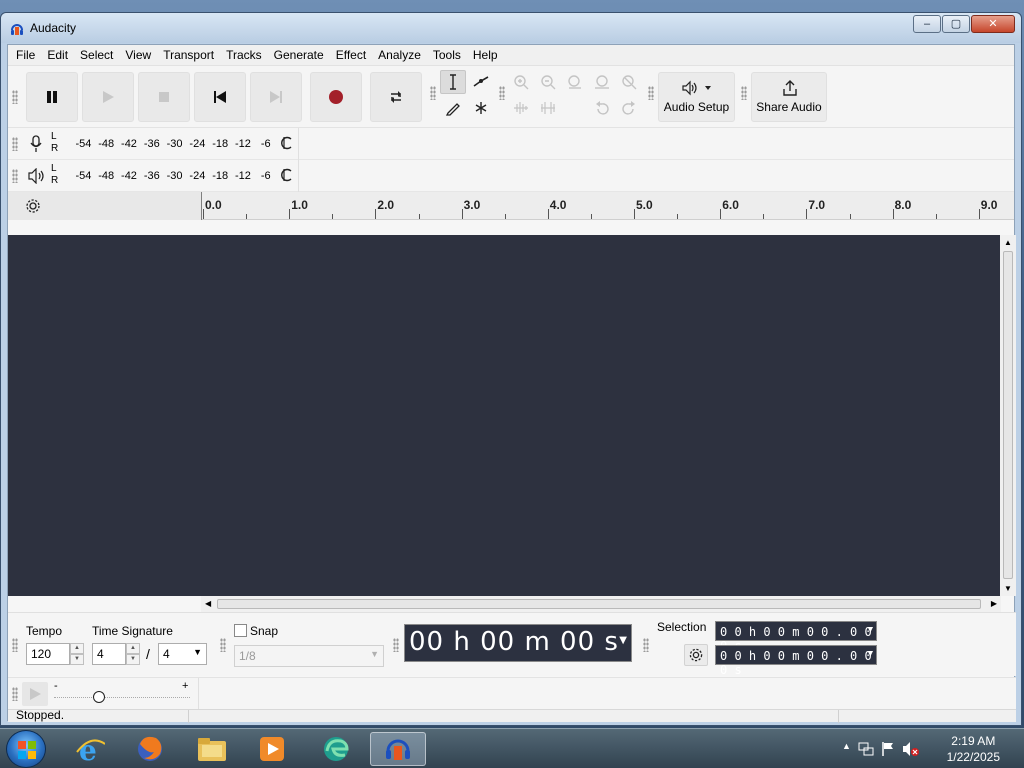  Describe the element at coordinates (164, 97) in the screenshot. I see `stop-button` at that location.